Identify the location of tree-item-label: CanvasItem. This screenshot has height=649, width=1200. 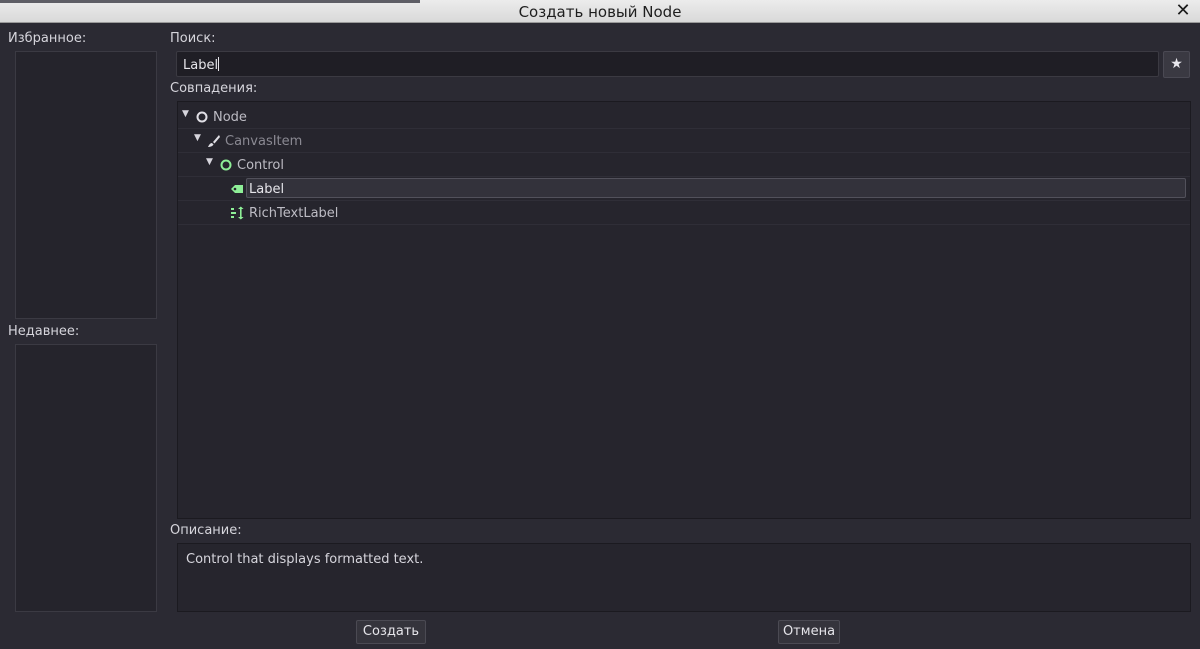
(264, 141).